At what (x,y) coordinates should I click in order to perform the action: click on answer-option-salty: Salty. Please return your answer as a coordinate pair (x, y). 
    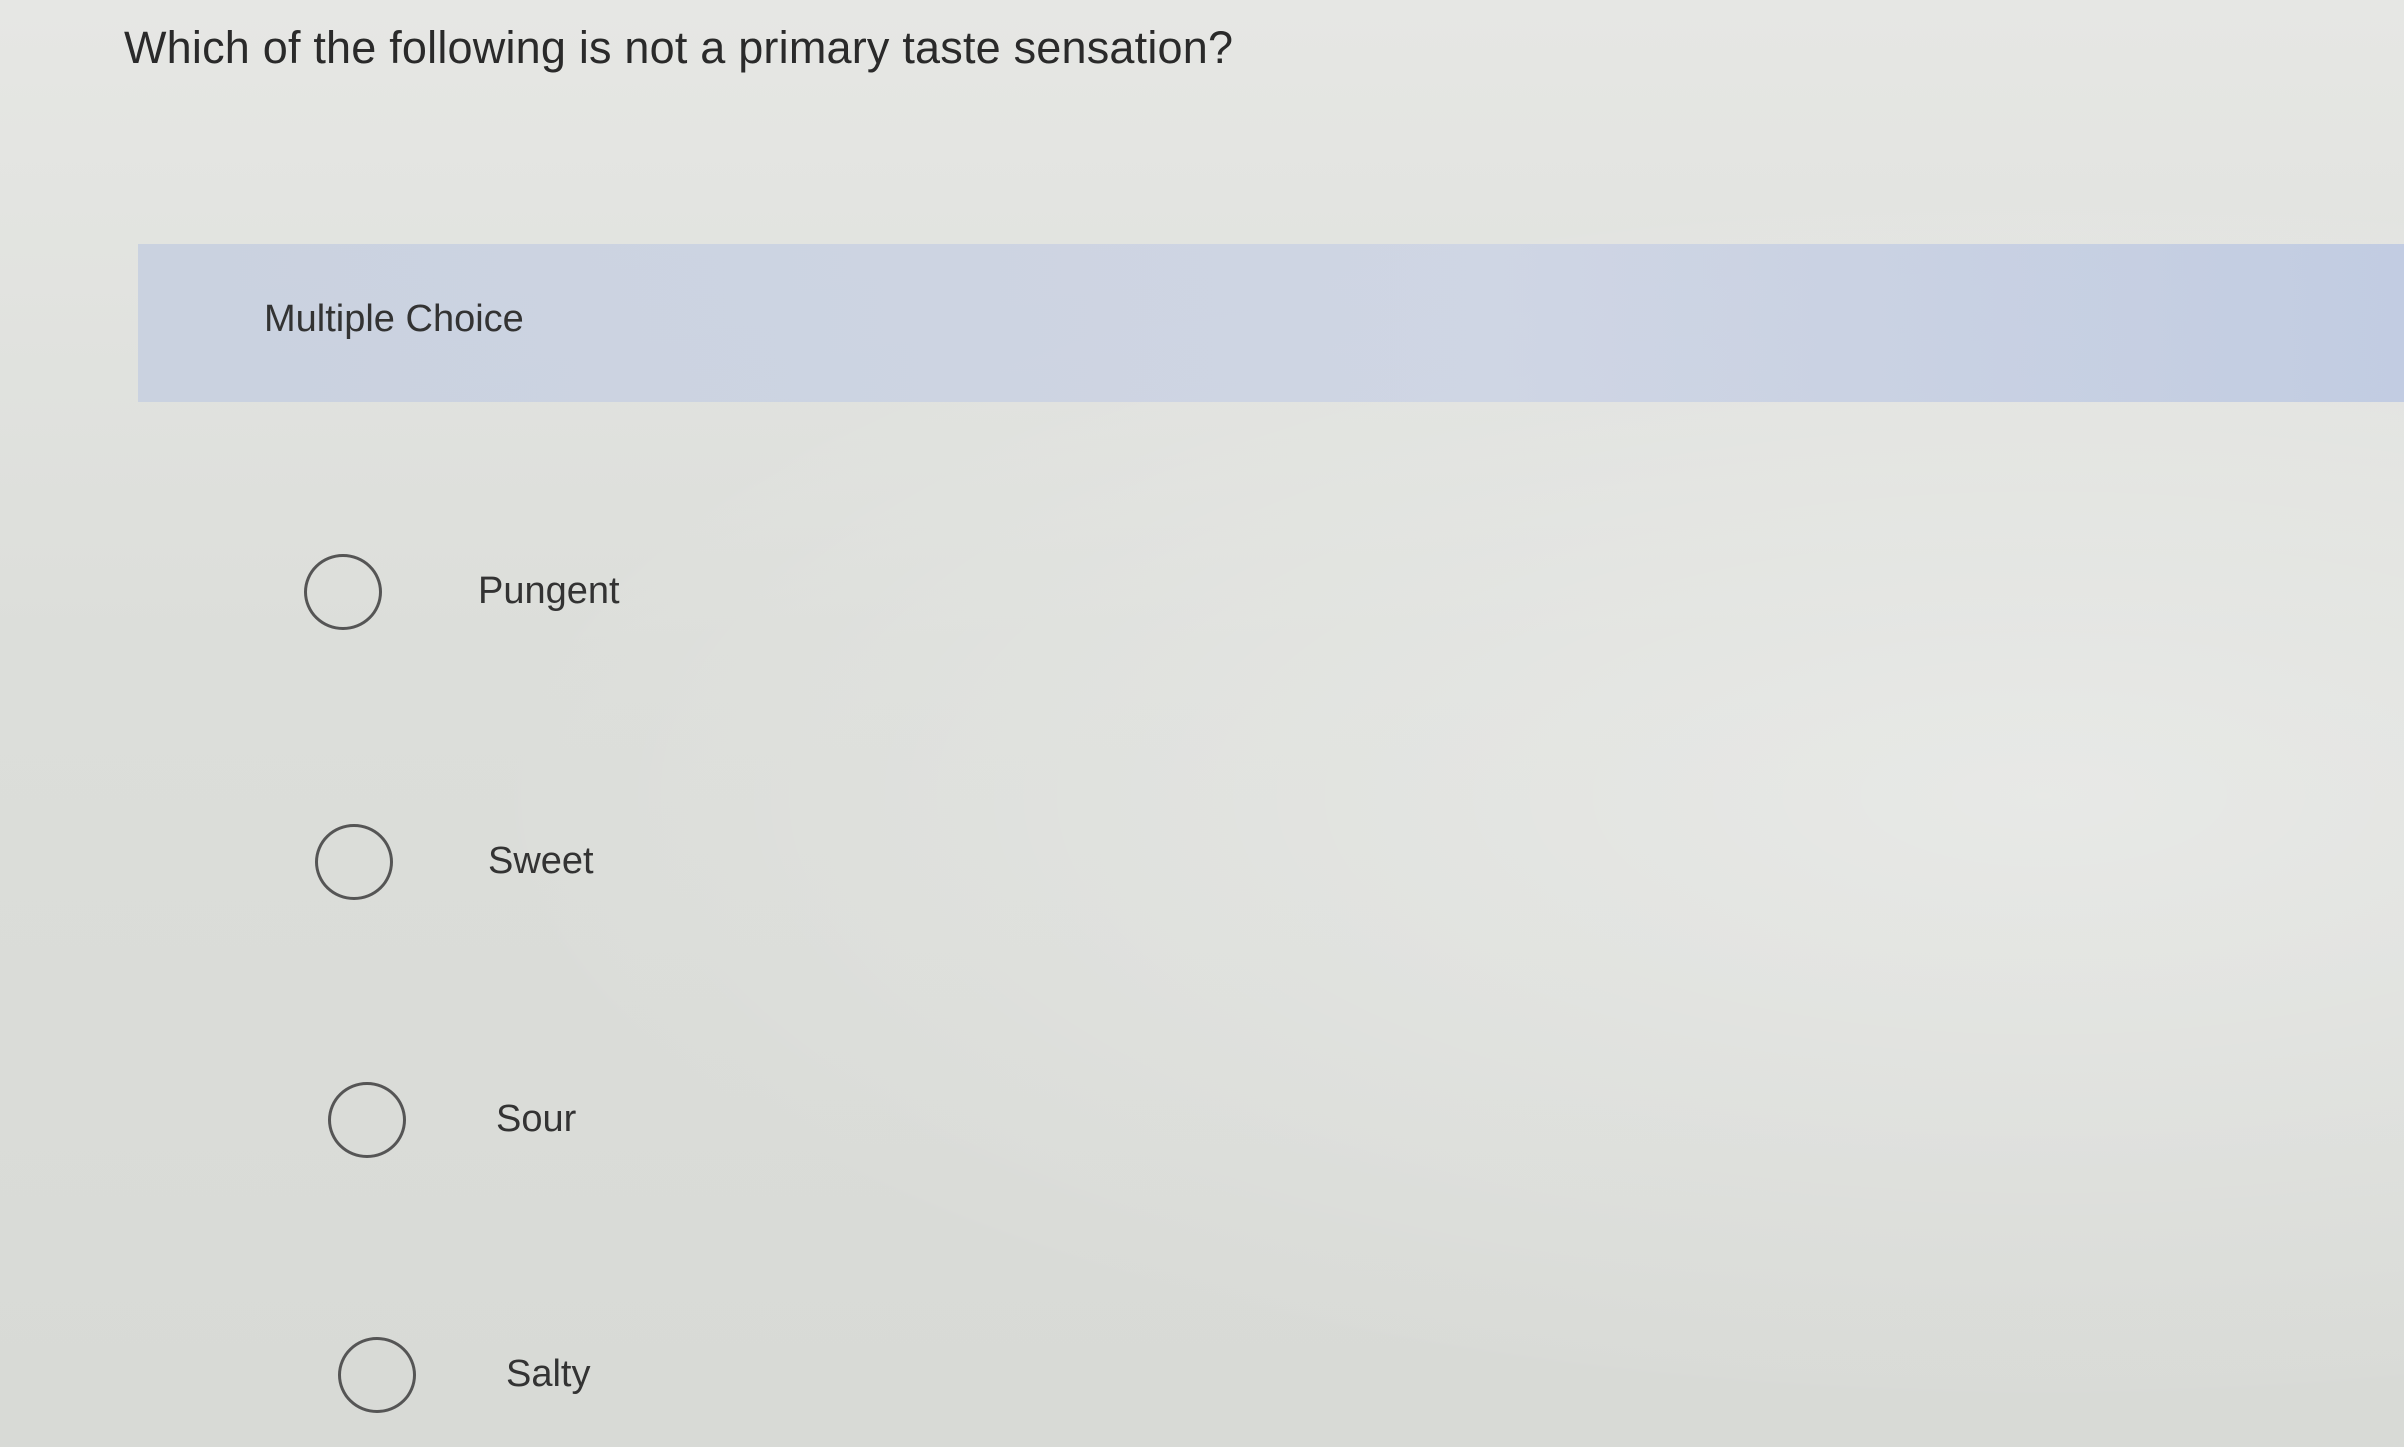
    Looking at the image, I should click on (588, 1382).